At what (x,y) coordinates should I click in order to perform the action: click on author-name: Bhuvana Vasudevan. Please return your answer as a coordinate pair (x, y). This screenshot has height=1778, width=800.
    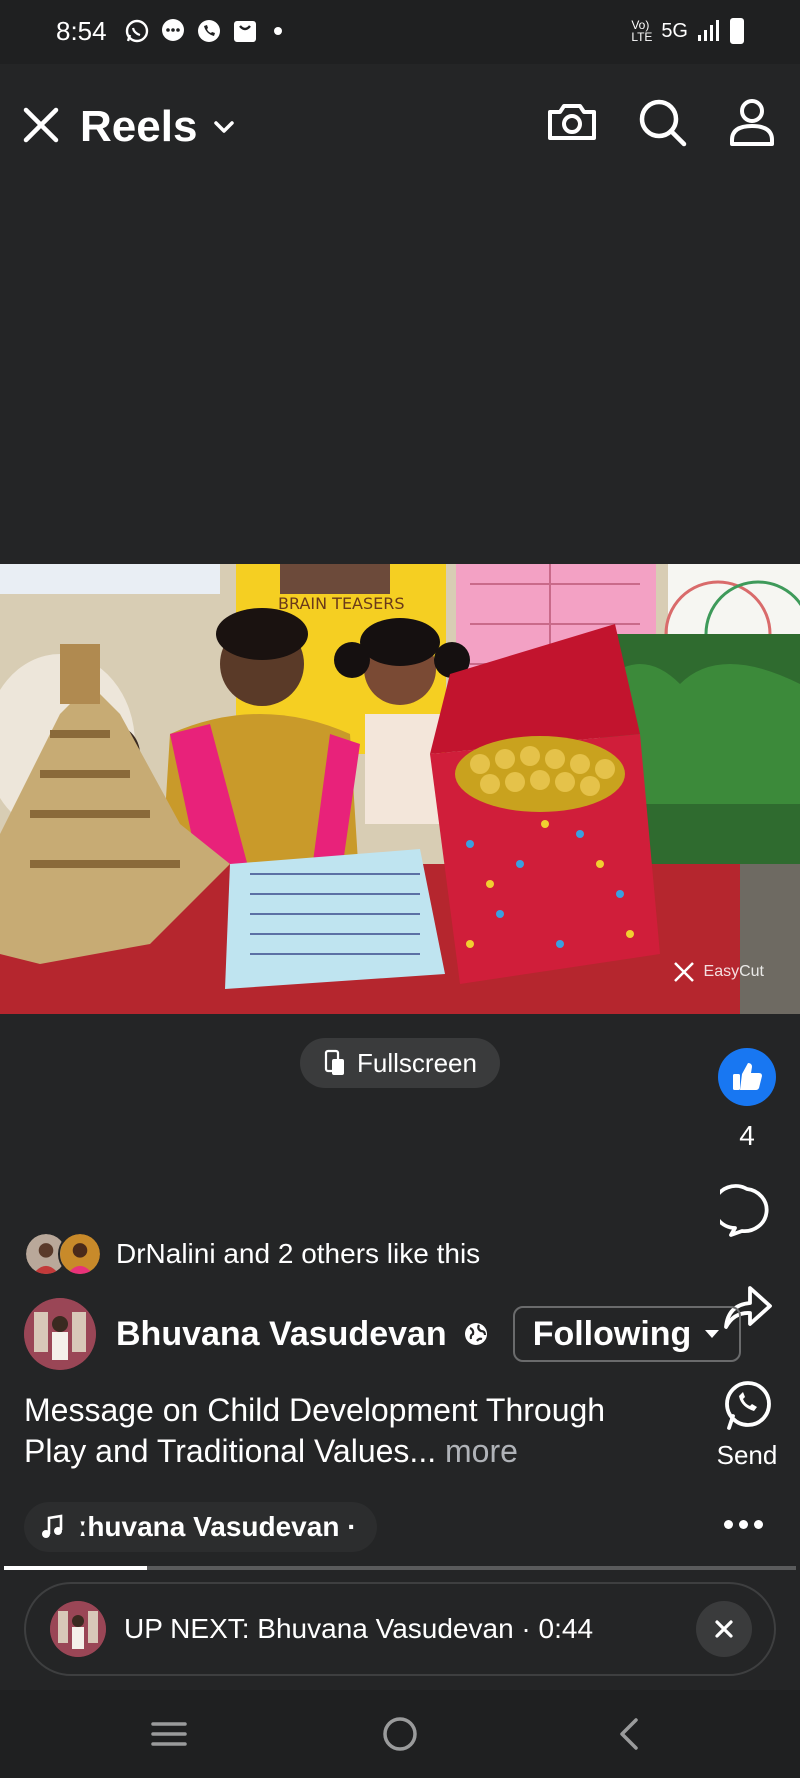
    Looking at the image, I should click on (281, 1334).